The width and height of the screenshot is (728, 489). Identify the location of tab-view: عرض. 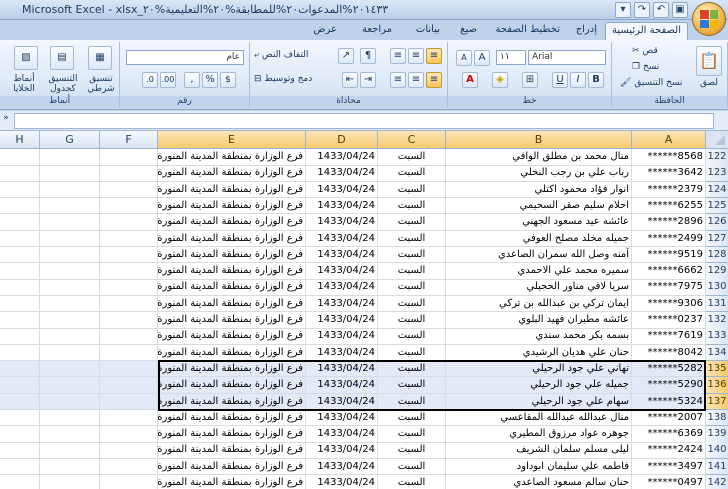
(325, 31).